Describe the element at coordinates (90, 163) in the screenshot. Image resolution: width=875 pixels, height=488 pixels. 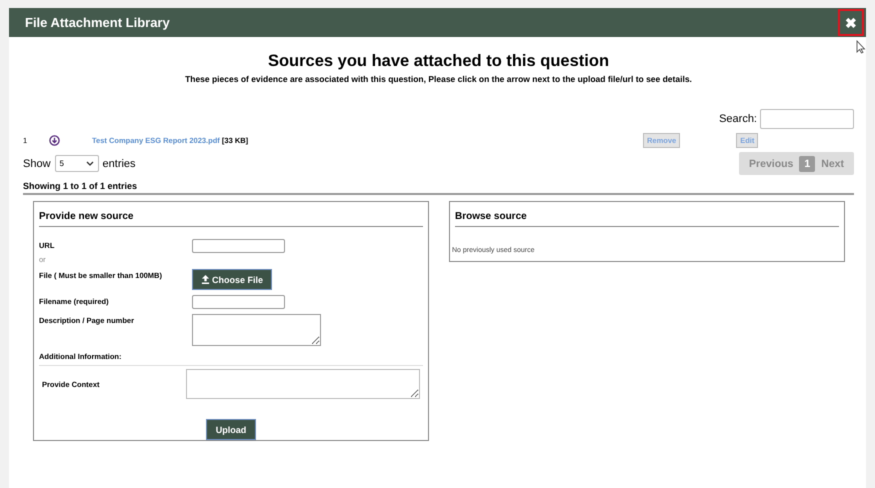
I see `caret-icon` at that location.